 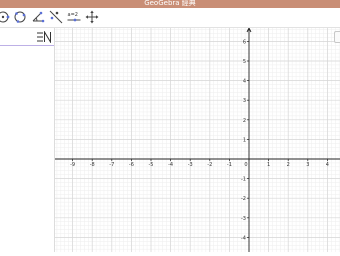 I want to click on x-tick-label: -5, so click(x=151, y=165).